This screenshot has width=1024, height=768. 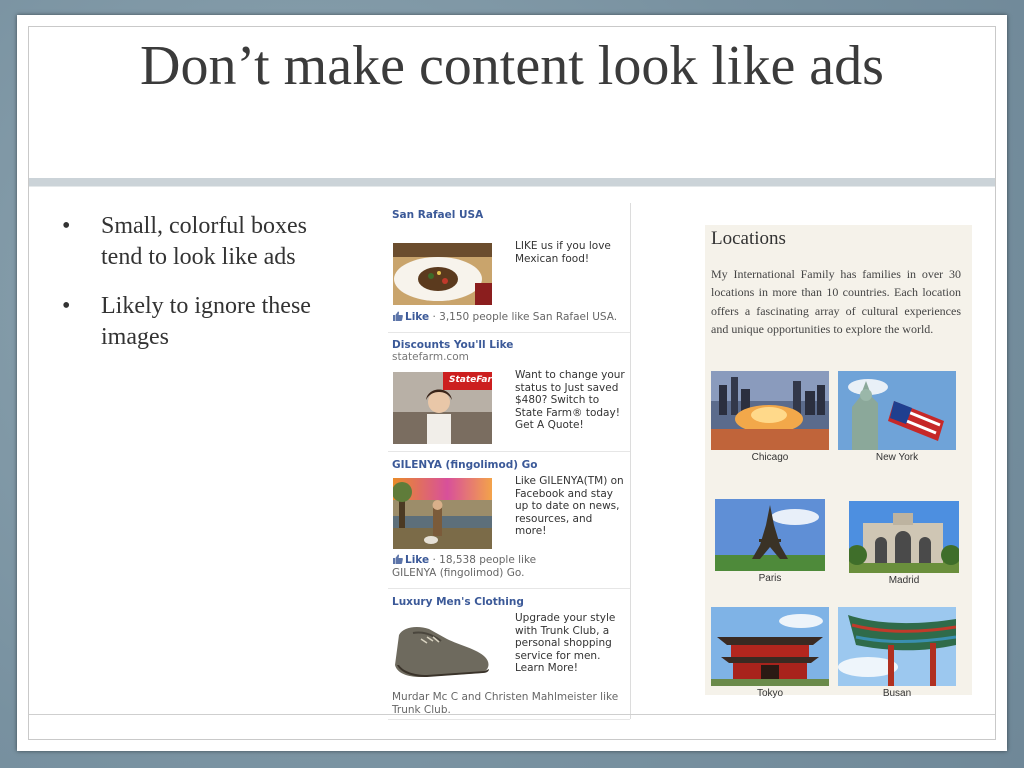 What do you see at coordinates (770, 693) in the screenshot?
I see `city-label: Tokyo` at bounding box center [770, 693].